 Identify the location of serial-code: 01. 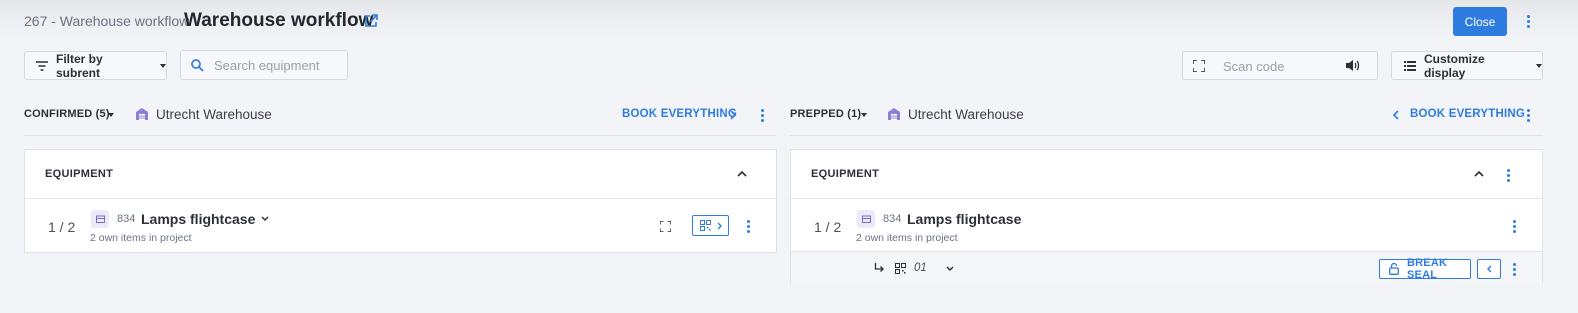
(920, 268).